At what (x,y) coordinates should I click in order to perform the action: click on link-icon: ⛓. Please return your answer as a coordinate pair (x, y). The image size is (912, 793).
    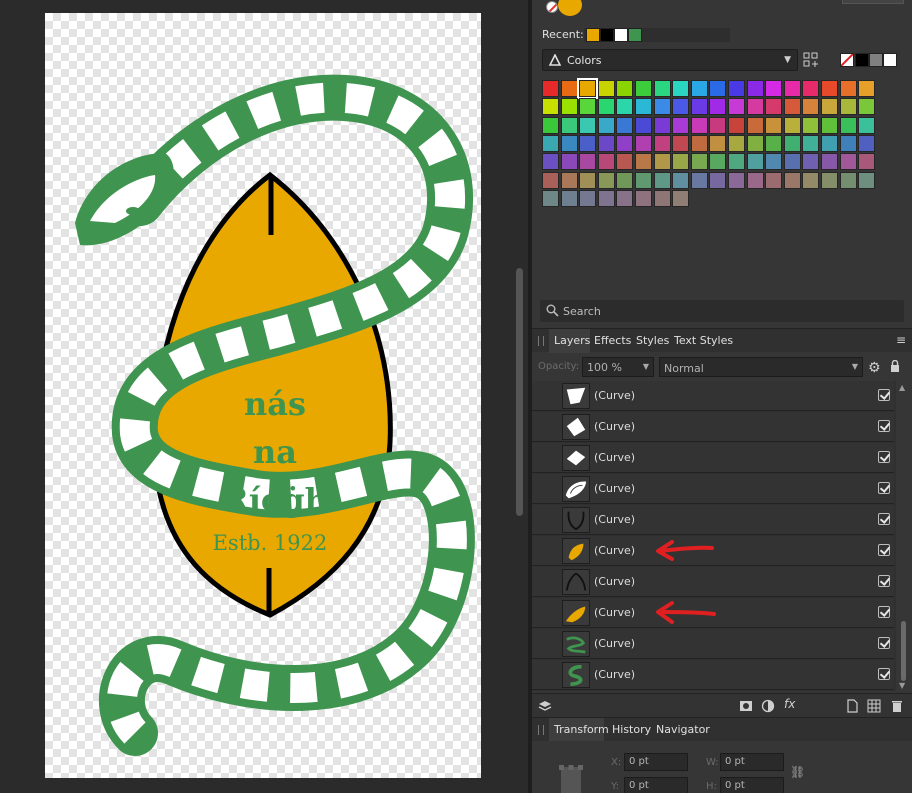
    Looking at the image, I should click on (797, 772).